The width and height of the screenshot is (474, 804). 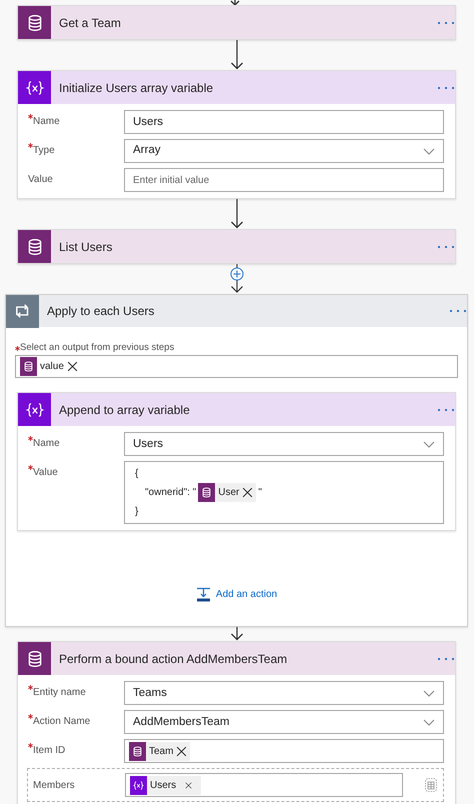 I want to click on loop-title: Apply to each Users, so click(x=101, y=311).